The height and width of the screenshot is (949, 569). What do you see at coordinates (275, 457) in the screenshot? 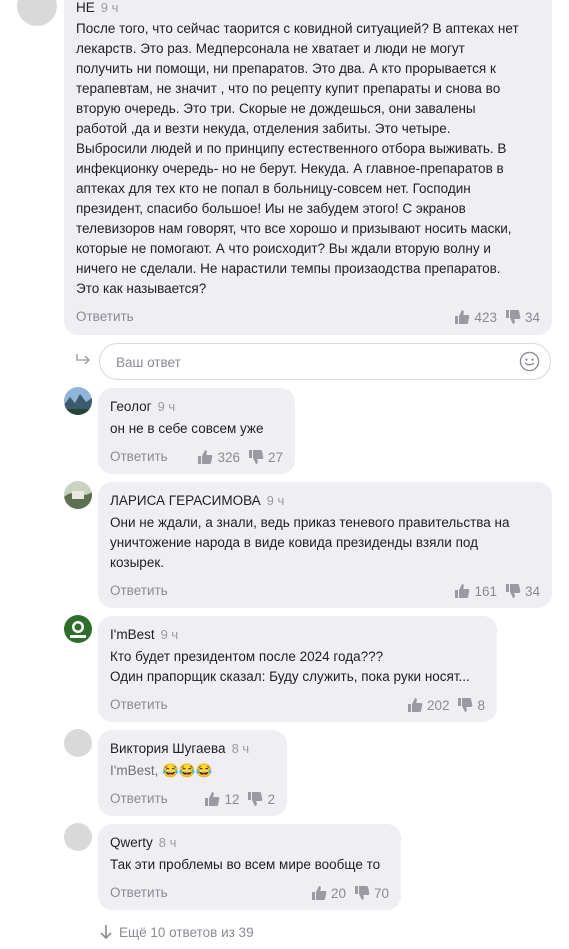
I see `dislike-count: 27` at bounding box center [275, 457].